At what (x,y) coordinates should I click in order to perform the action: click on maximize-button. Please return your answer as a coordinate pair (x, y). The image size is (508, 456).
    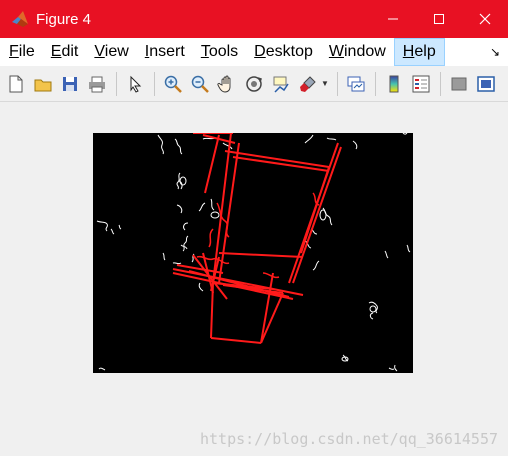
    Looking at the image, I should click on (439, 19).